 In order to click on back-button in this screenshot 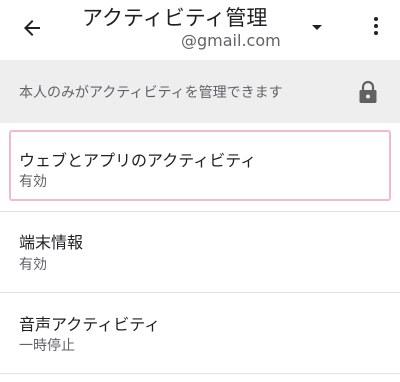, I will do `click(32, 28)`.